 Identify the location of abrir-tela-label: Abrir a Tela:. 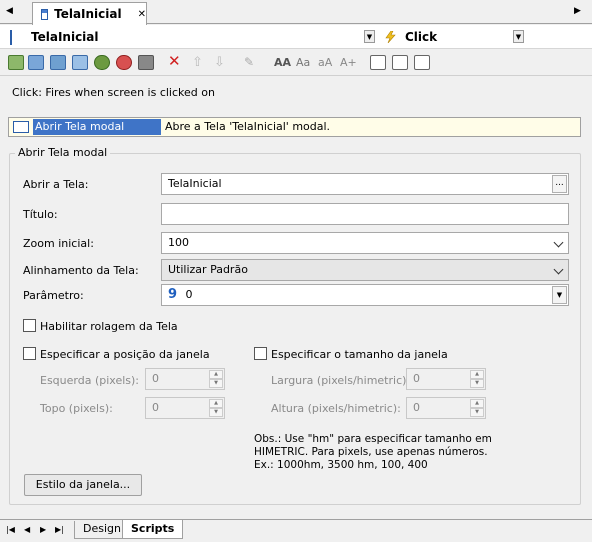
(56, 184).